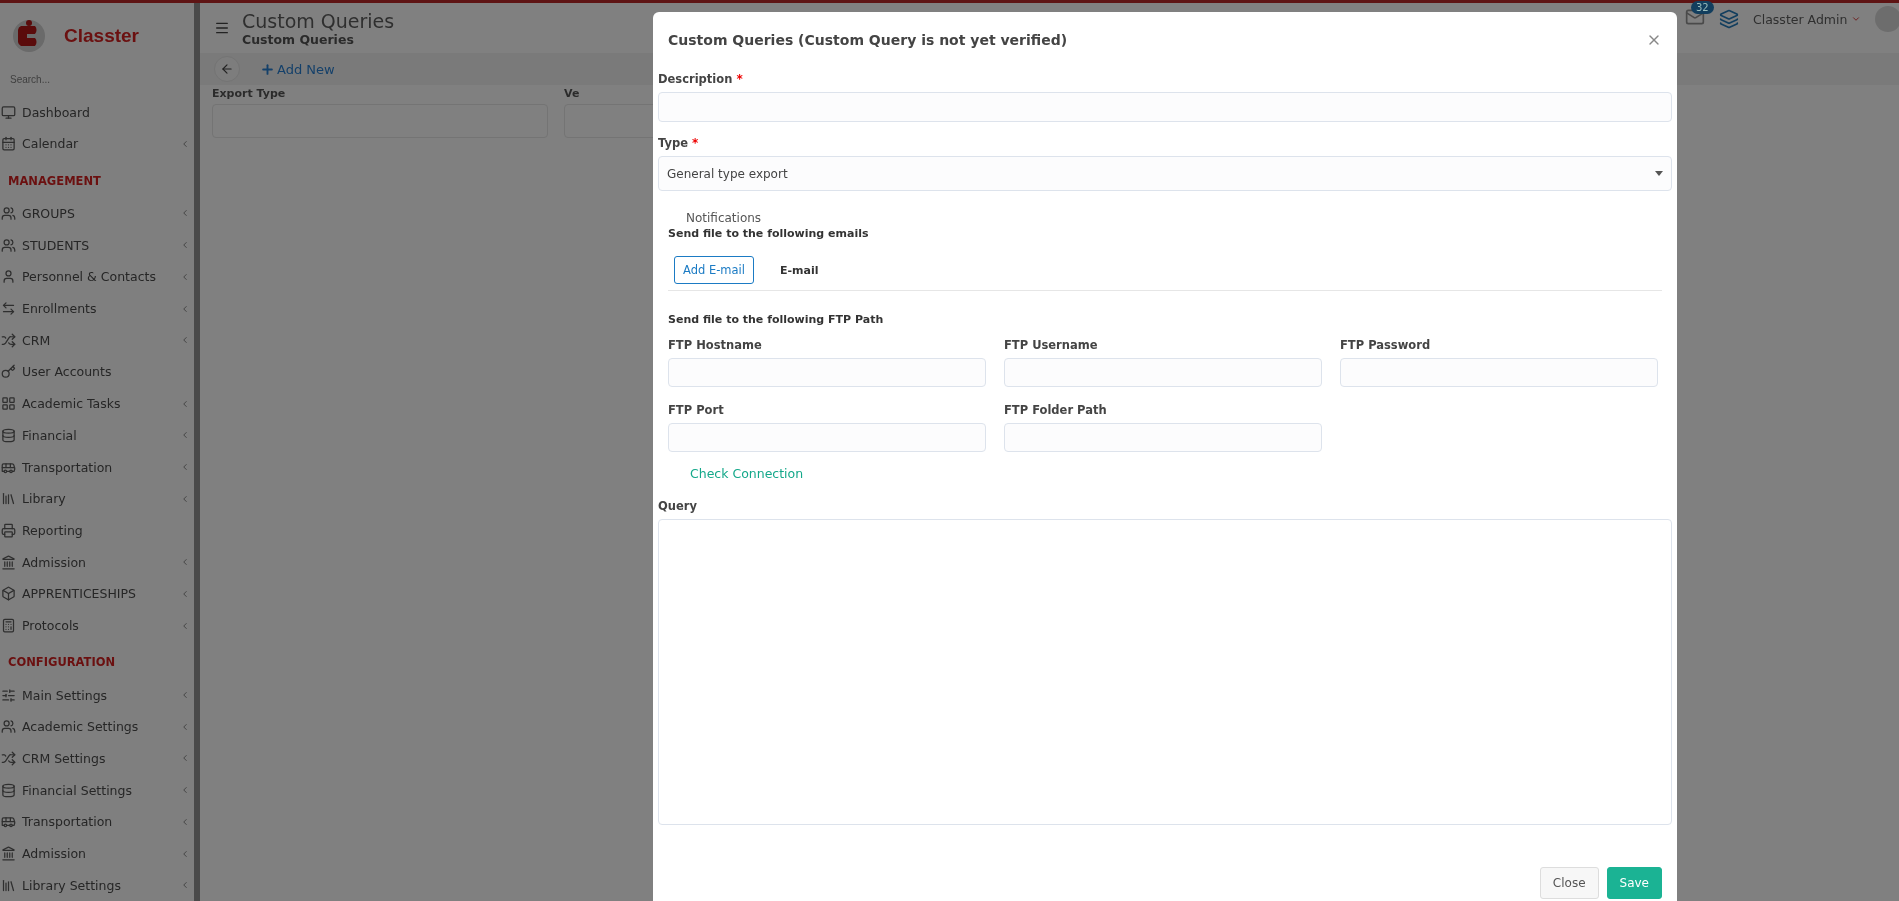 The height and width of the screenshot is (901, 1899). What do you see at coordinates (108, 112) in the screenshot?
I see `sidebar-item: Dashboard` at bounding box center [108, 112].